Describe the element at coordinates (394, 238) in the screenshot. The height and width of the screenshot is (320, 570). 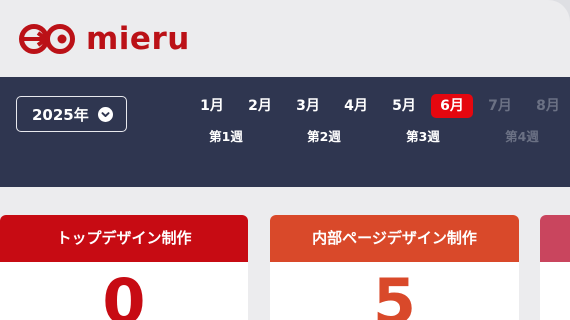
I see `card-title: 内部ページデザイン制作` at that location.